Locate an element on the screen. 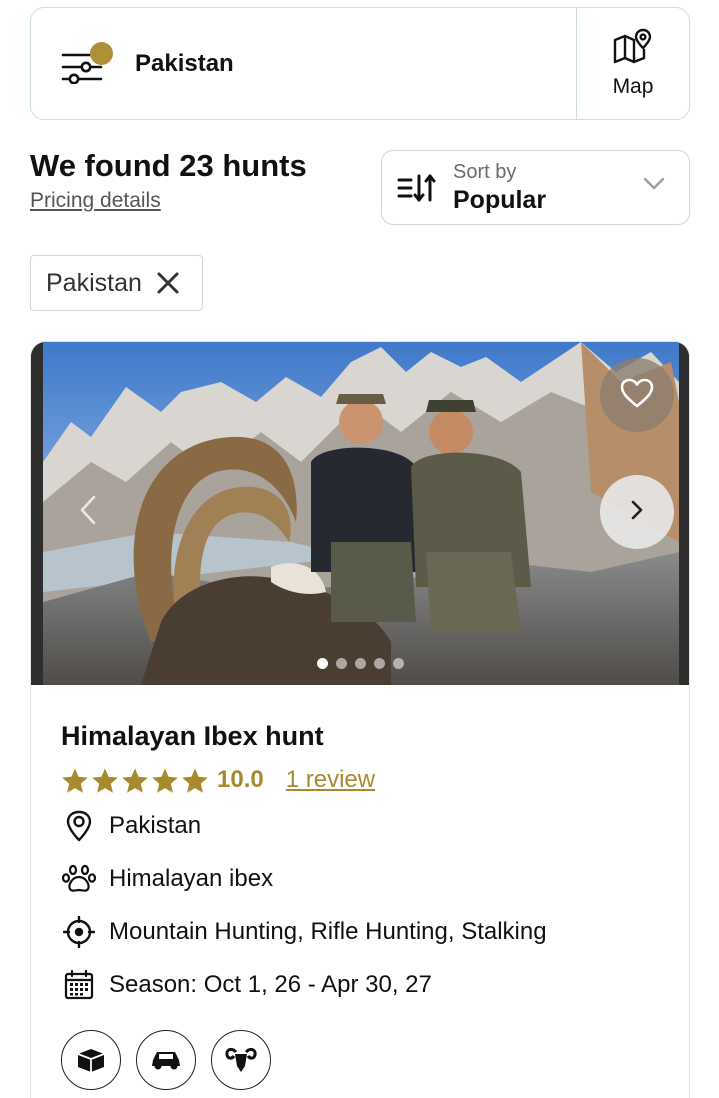 Image resolution: width=719 pixels, height=1098 pixels. location-row: Pakistan is located at coordinates (375, 825).